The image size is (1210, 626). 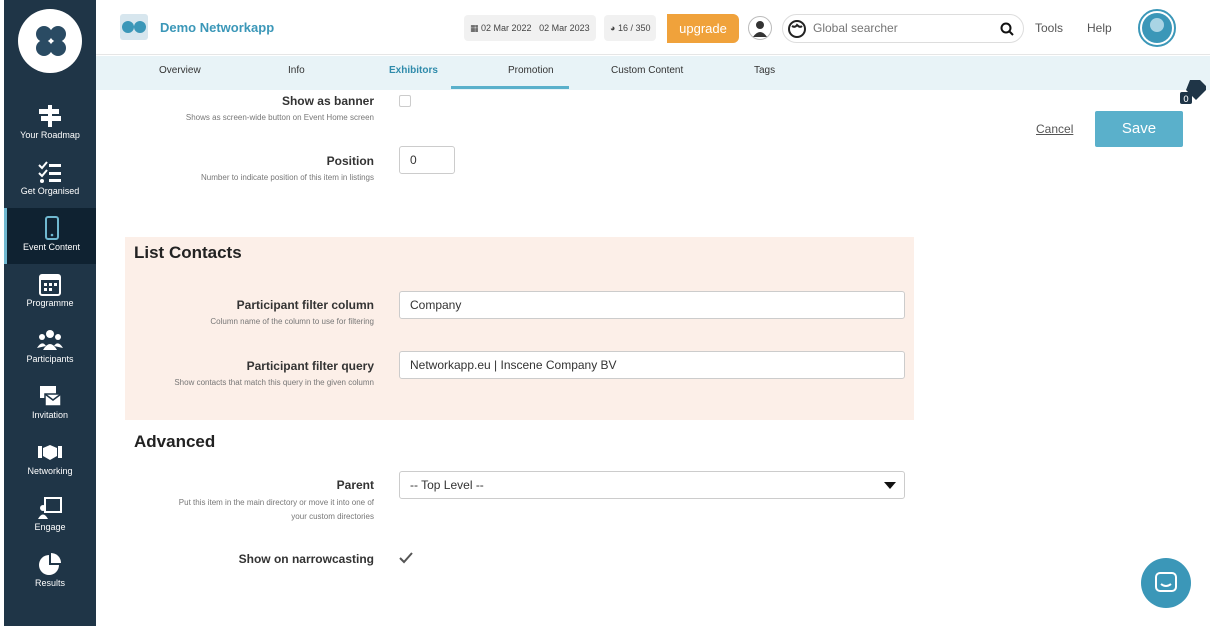 What do you see at coordinates (50, 471) in the screenshot?
I see `sidebar-item-label: Networking` at bounding box center [50, 471].